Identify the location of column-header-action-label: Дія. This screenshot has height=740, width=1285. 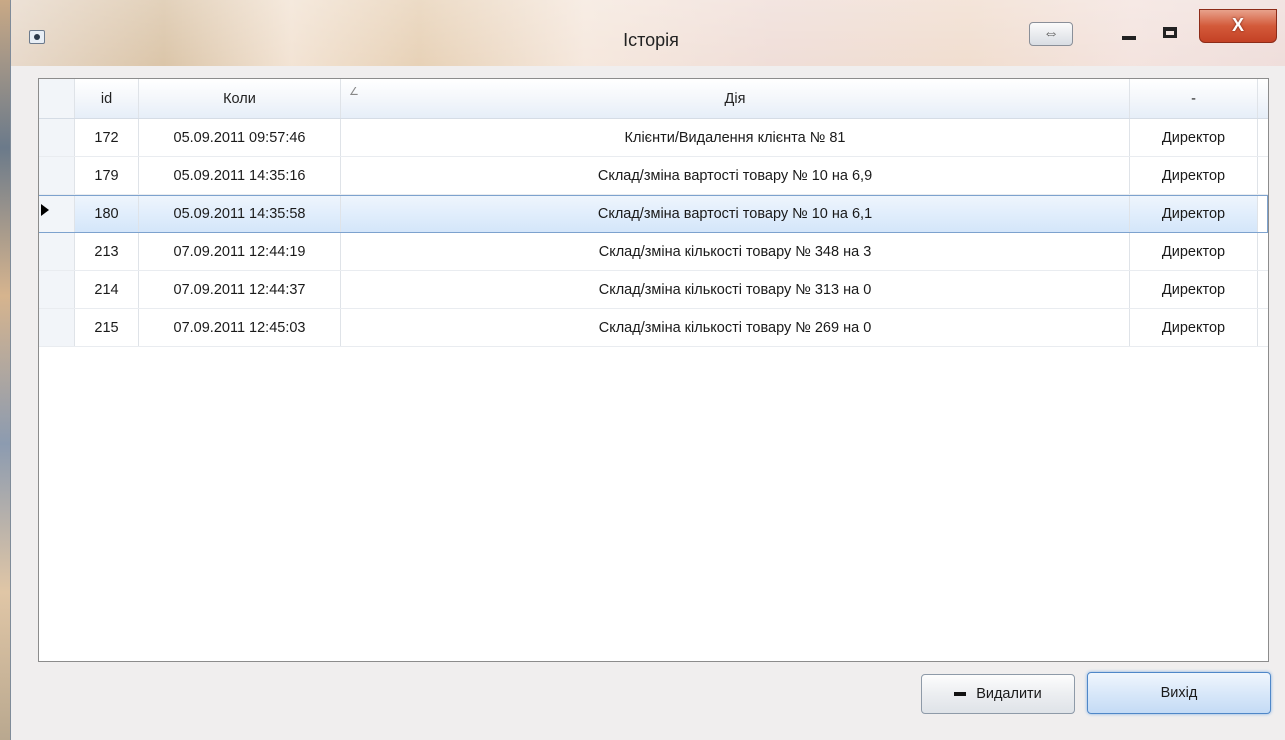
(735, 98).